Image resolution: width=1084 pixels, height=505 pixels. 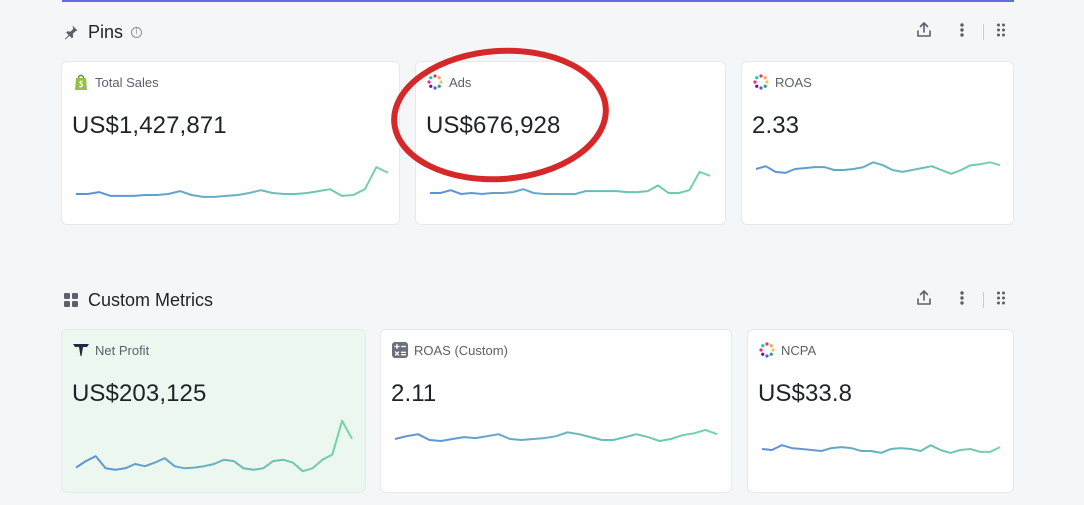 What do you see at coordinates (230, 143) in the screenshot?
I see `metric-card-total-sales: Total Sales US$1,427,871` at bounding box center [230, 143].